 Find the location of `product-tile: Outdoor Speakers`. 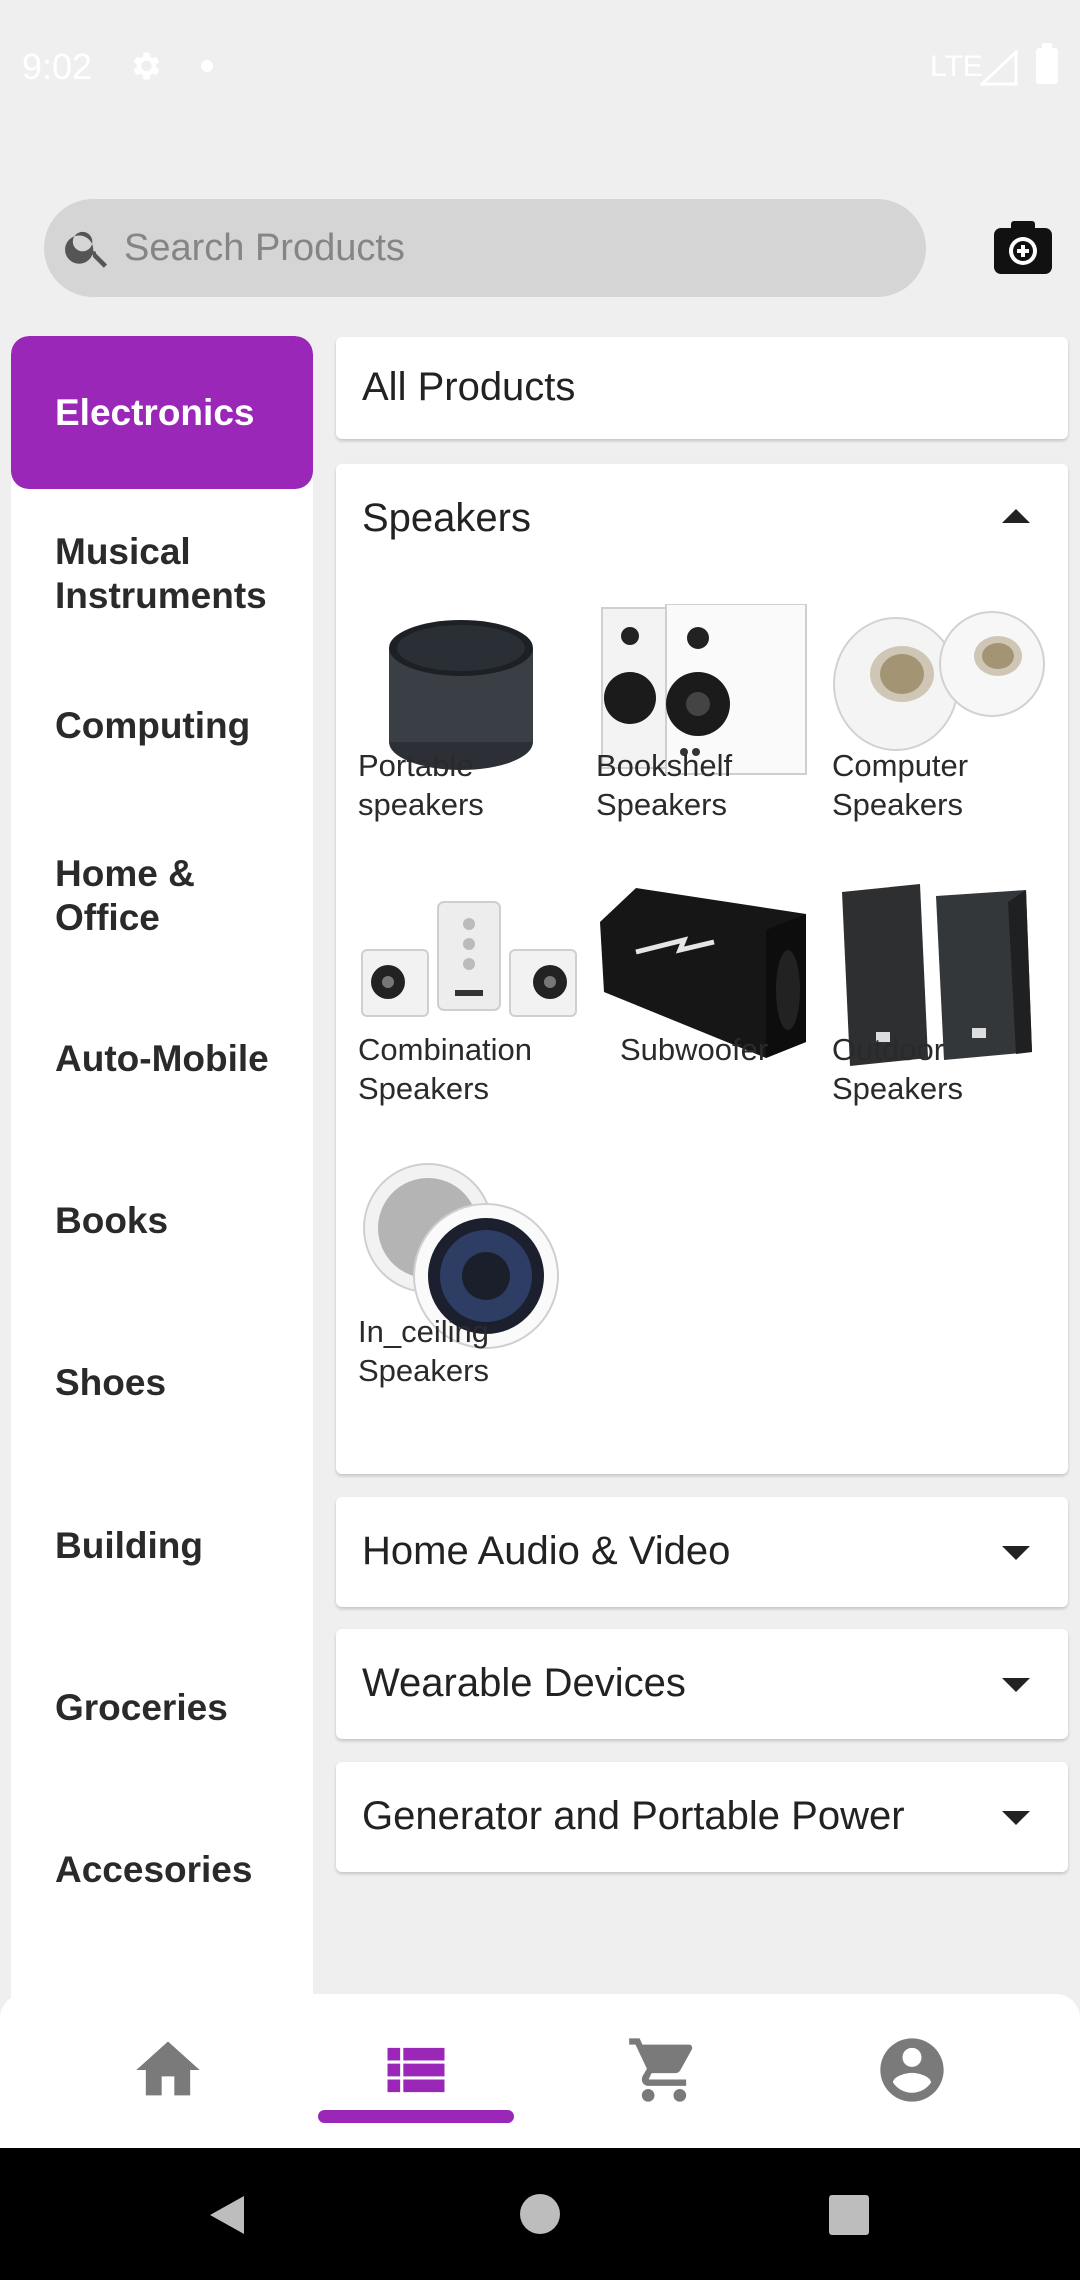

product-tile: Outdoor Speakers is located at coordinates (947, 1007).